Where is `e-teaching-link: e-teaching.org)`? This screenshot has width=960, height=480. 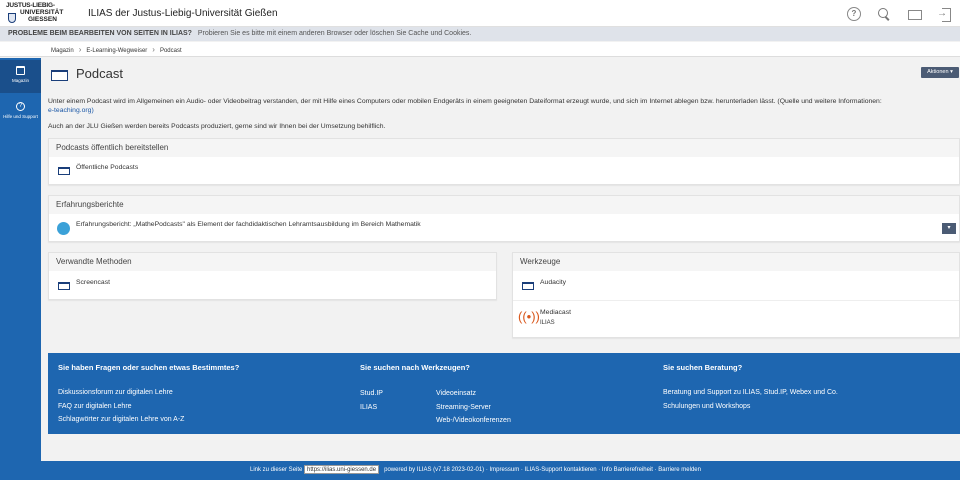 e-teaching-link: e-teaching.org) is located at coordinates (71, 110).